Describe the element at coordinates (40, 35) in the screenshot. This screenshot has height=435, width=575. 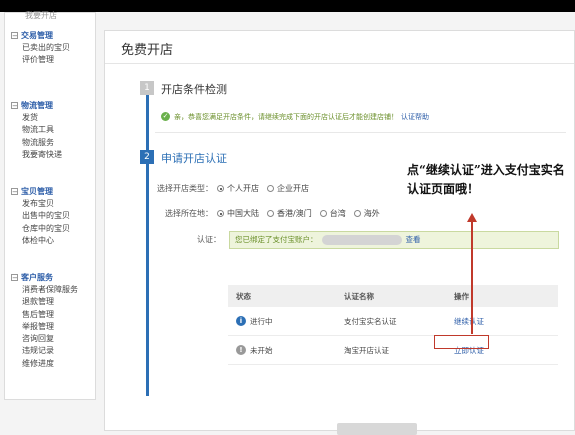
I see `sidebar-section-header: − 交易管理` at that location.